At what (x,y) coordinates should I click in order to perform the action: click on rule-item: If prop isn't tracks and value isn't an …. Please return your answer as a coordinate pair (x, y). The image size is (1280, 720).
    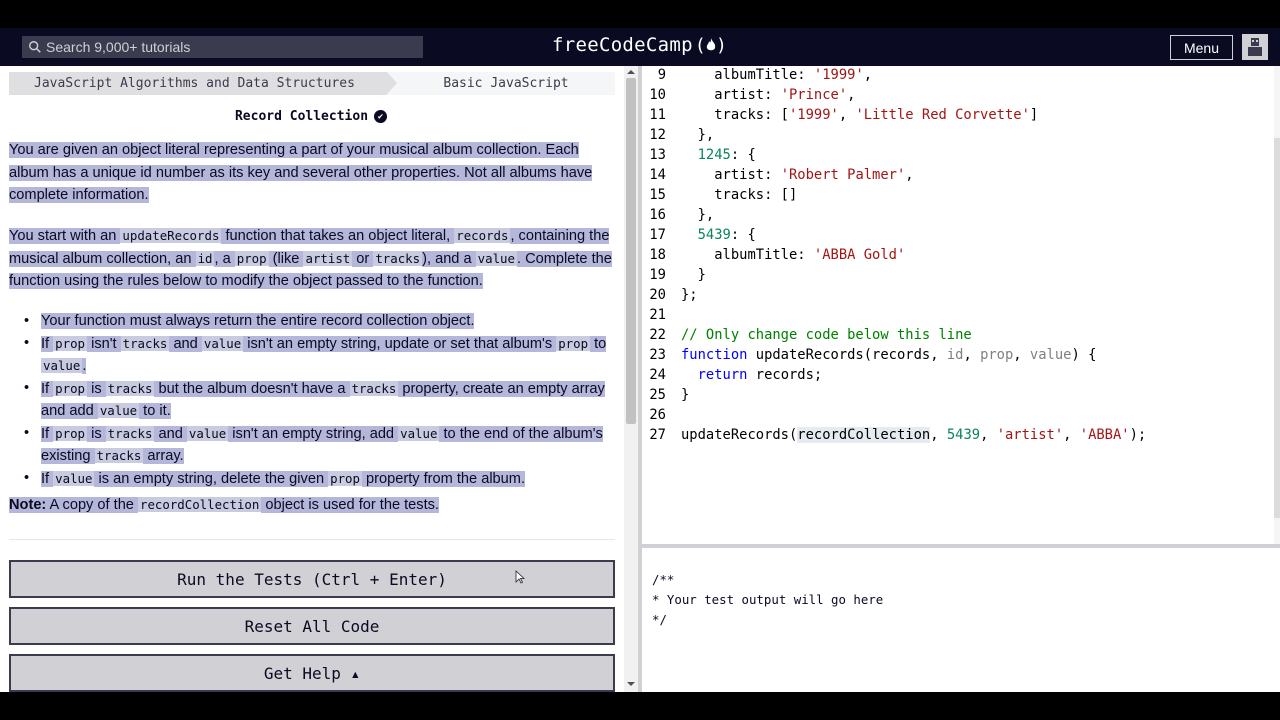
    Looking at the image, I should click on (316, 355).